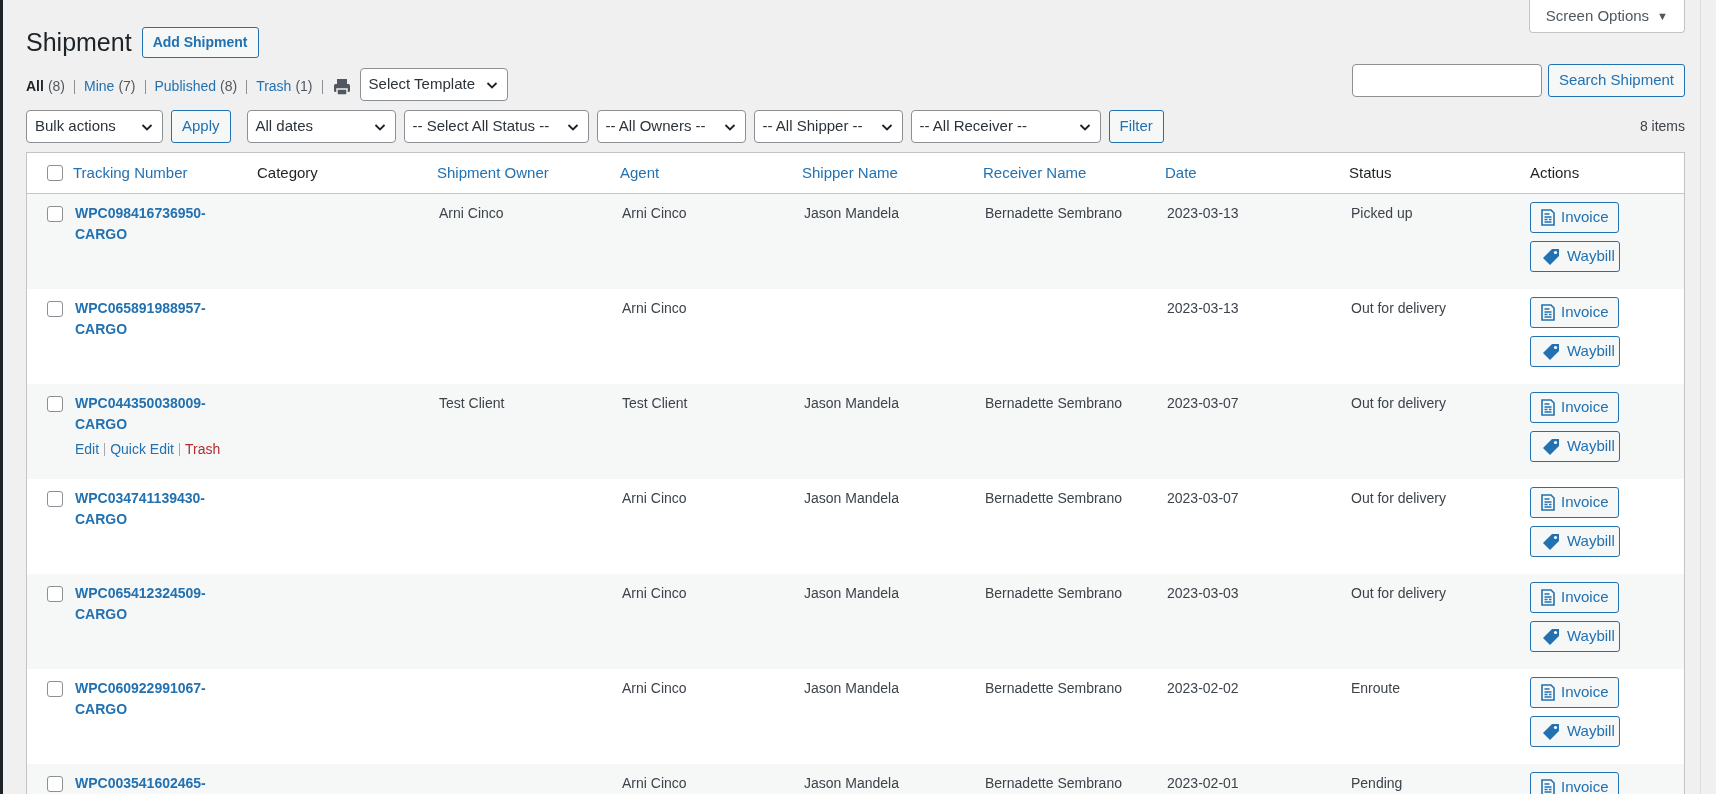 The image size is (1716, 794). What do you see at coordinates (1035, 172) in the screenshot?
I see `column-header: Receiver Name` at bounding box center [1035, 172].